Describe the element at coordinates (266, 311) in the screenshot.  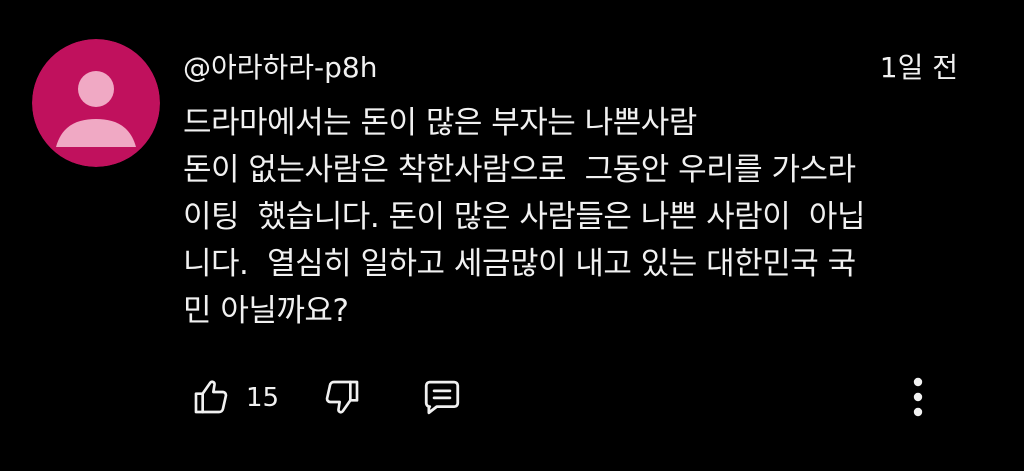
I see `comment-body-line: 민 아닐까요?` at that location.